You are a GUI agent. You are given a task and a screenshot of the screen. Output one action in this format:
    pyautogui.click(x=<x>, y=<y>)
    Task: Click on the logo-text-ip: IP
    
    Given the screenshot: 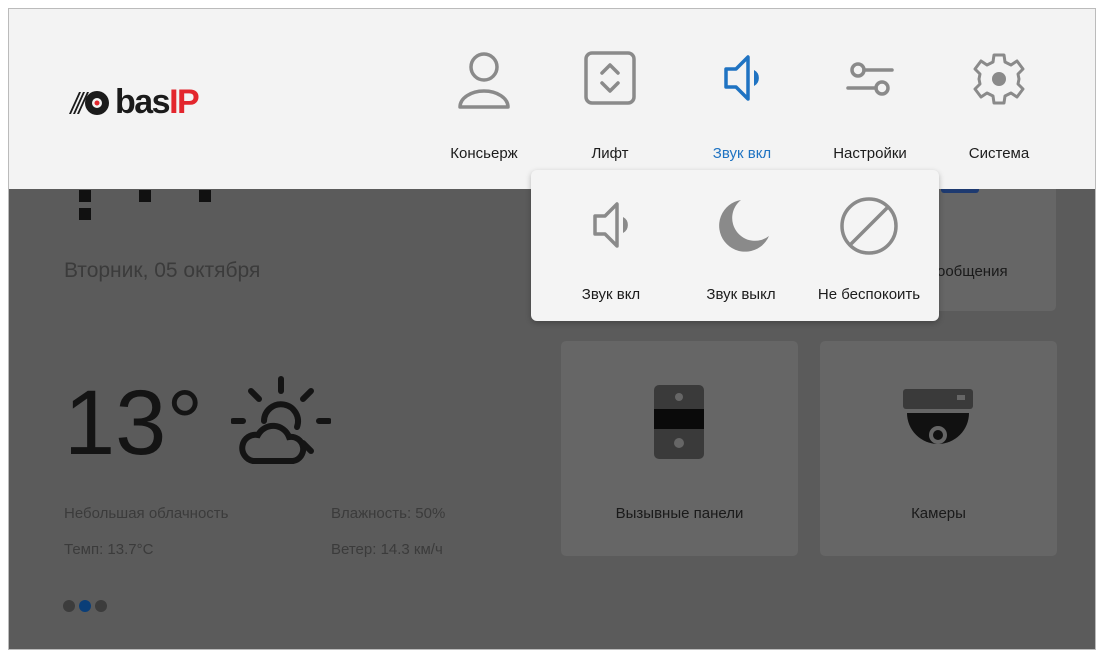 What is the action you would take?
    pyautogui.click(x=184, y=102)
    